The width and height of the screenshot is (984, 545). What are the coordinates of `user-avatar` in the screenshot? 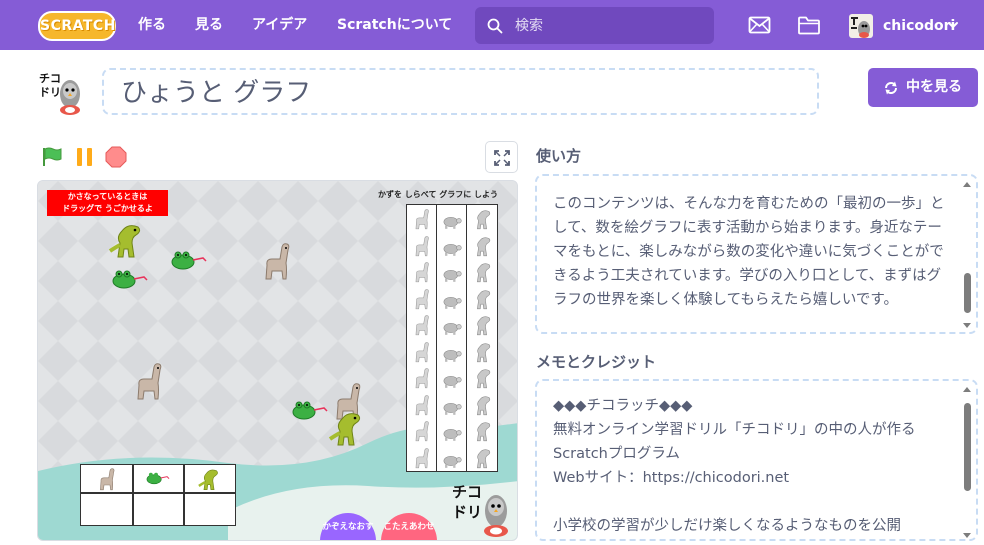 It's located at (861, 26).